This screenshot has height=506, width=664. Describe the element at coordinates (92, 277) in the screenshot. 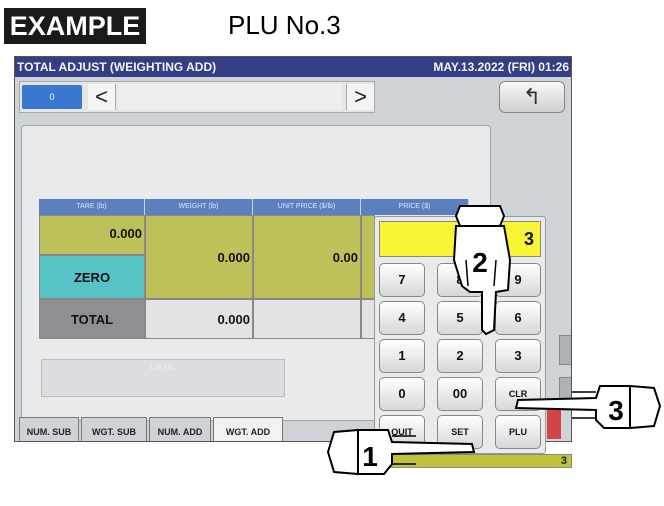

I see `zero-button: ZERO` at that location.